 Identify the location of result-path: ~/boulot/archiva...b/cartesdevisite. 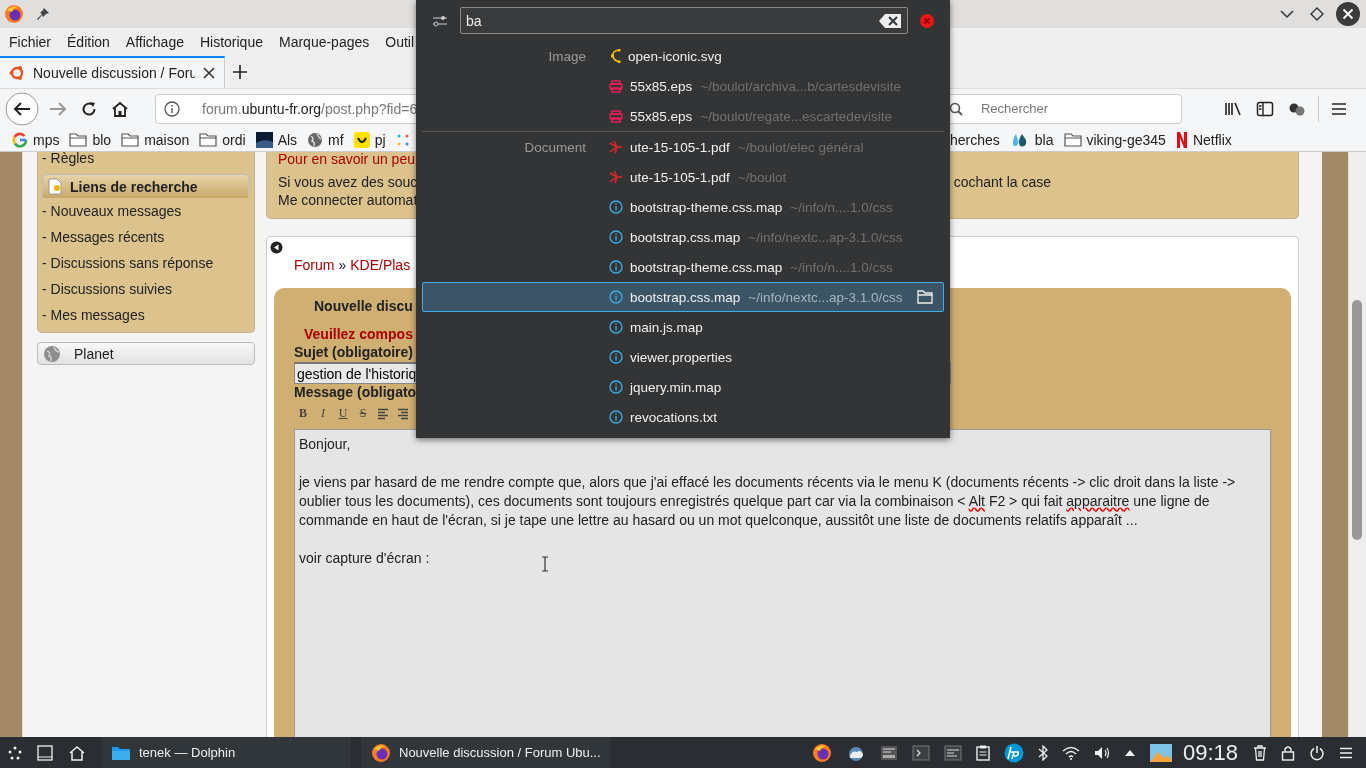
(801, 86).